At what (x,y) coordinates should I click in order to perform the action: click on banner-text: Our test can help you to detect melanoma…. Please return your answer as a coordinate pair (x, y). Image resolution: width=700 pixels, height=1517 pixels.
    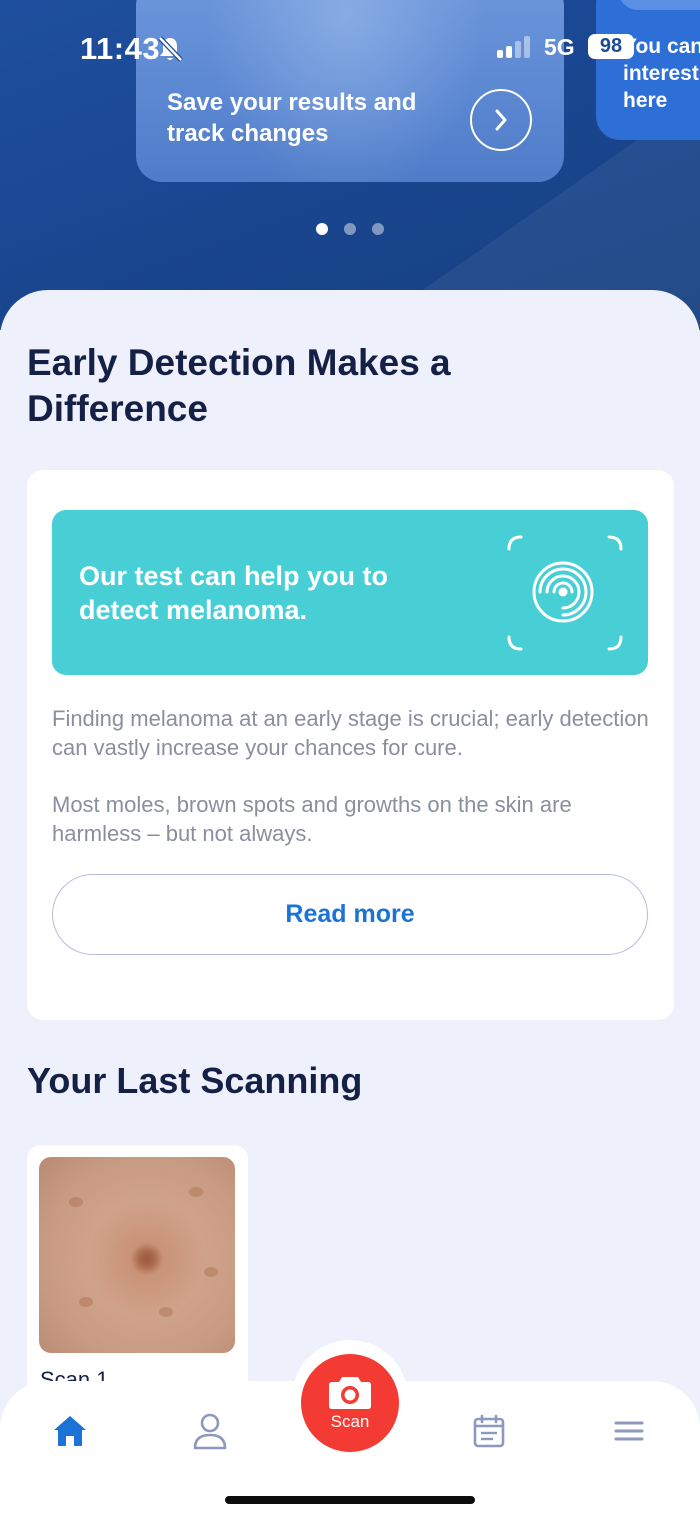
    Looking at the image, I should click on (234, 593).